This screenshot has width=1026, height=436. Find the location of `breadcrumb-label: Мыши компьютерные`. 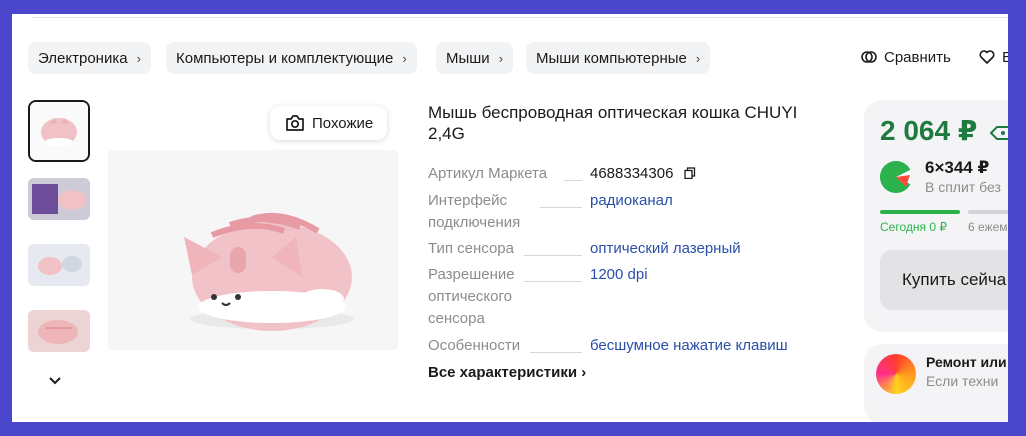

breadcrumb-label: Мыши компьютерные is located at coordinates (611, 58).